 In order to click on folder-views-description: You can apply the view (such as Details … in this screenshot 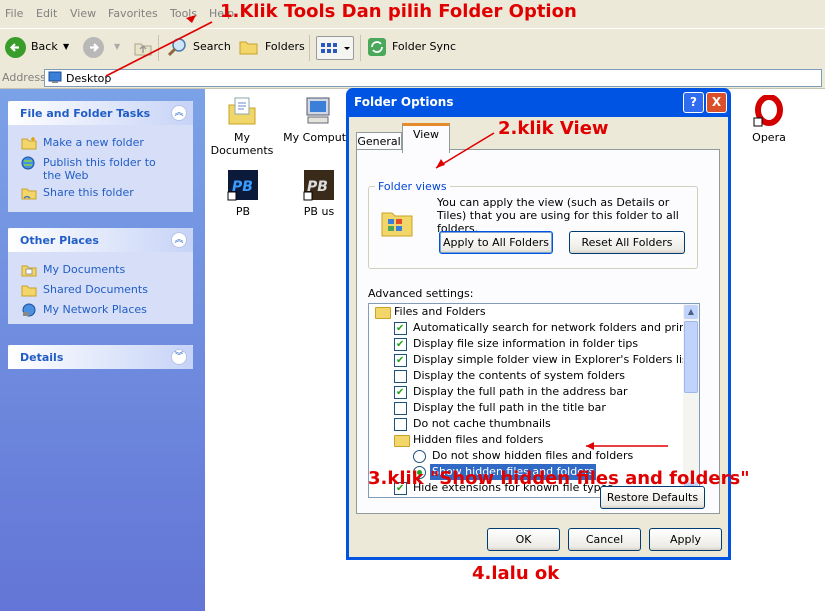, I will do `click(558, 215)`.